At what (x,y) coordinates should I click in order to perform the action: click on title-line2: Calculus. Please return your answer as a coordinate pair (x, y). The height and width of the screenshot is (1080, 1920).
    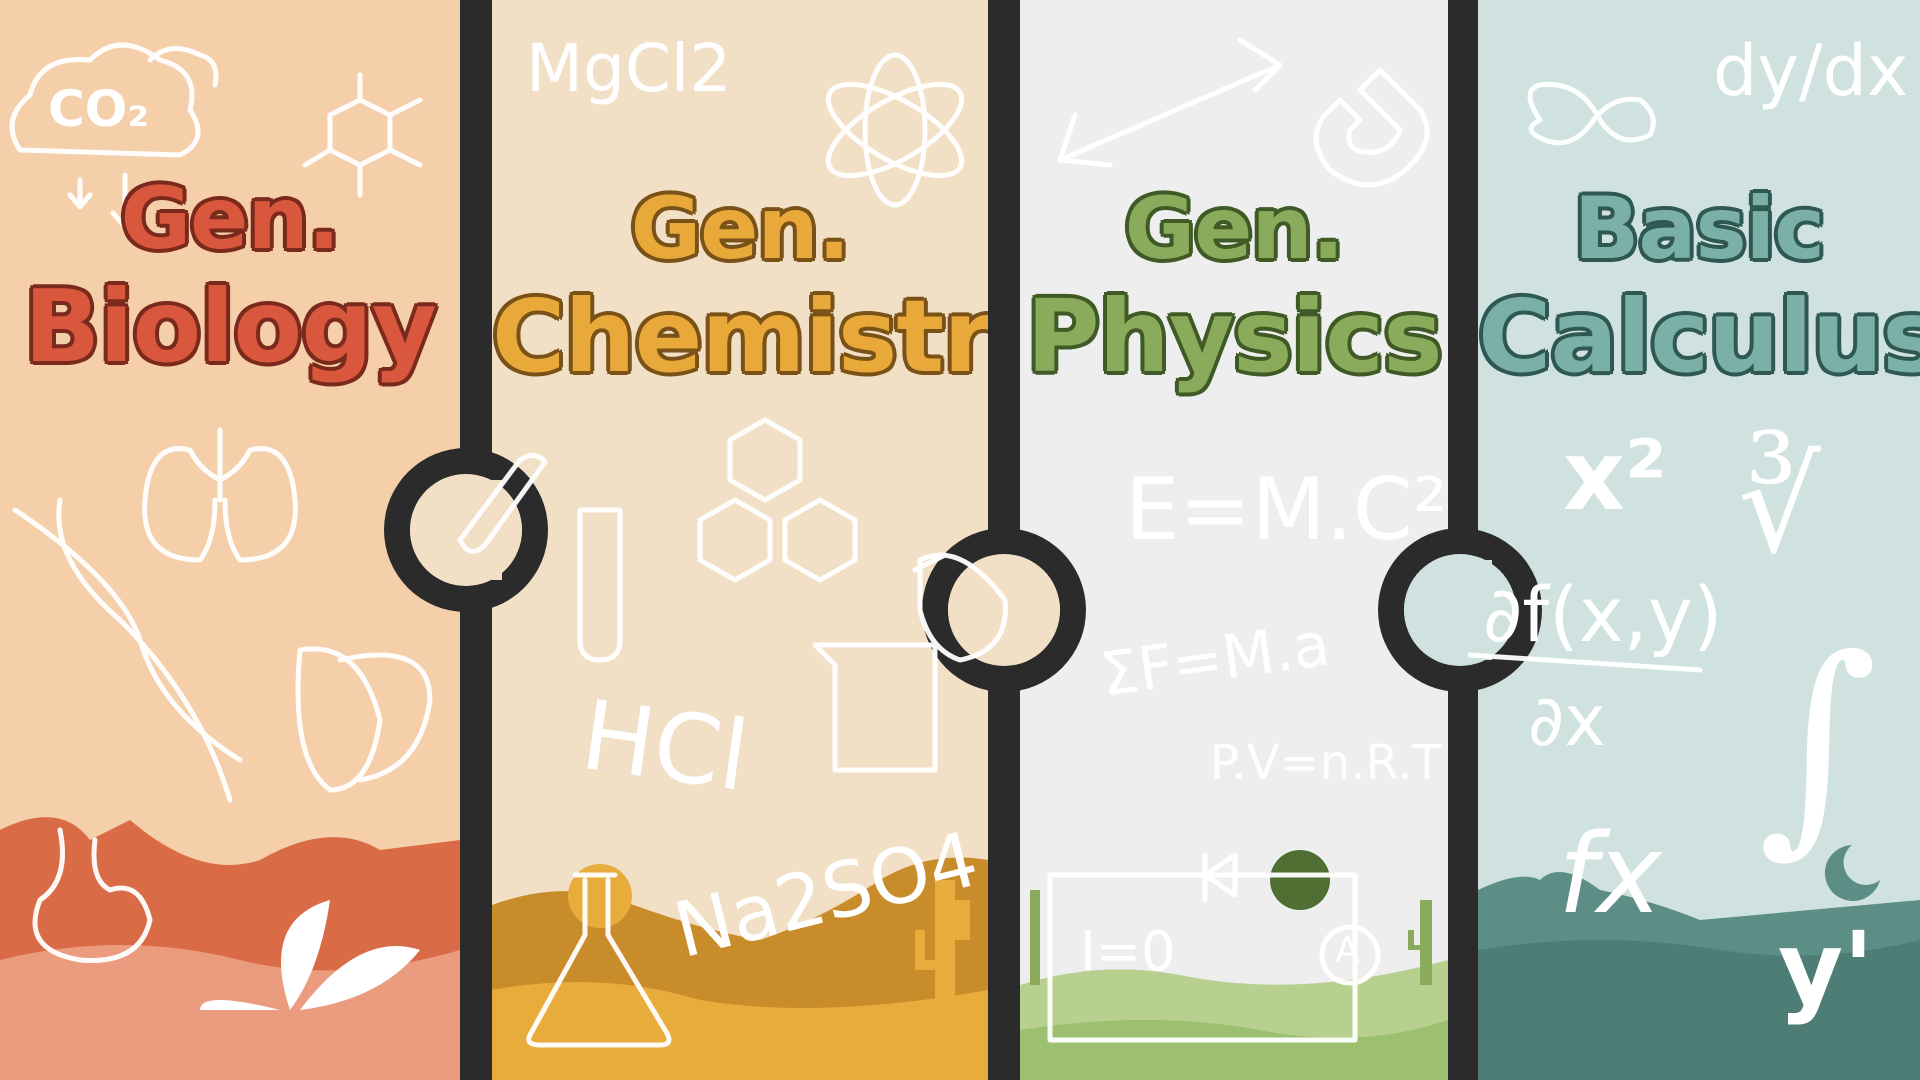
    Looking at the image, I should click on (1699, 336).